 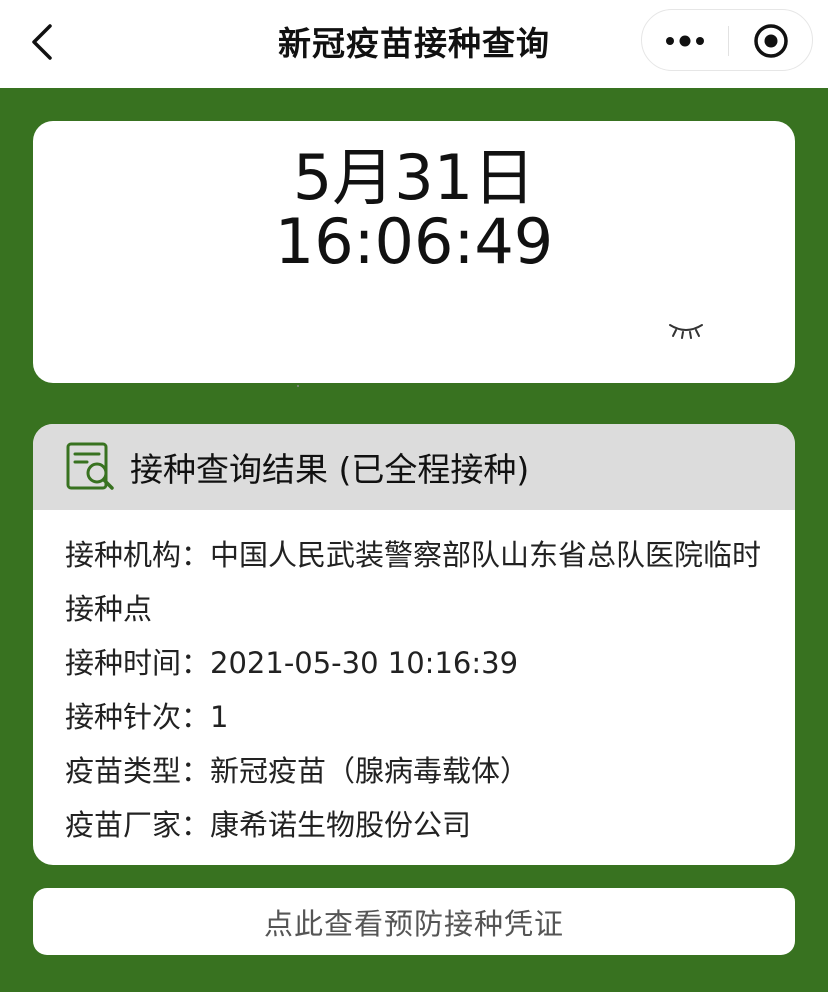 What do you see at coordinates (414, 44) in the screenshot?
I see `navigation-bar: 新冠疫苗接种查询` at bounding box center [414, 44].